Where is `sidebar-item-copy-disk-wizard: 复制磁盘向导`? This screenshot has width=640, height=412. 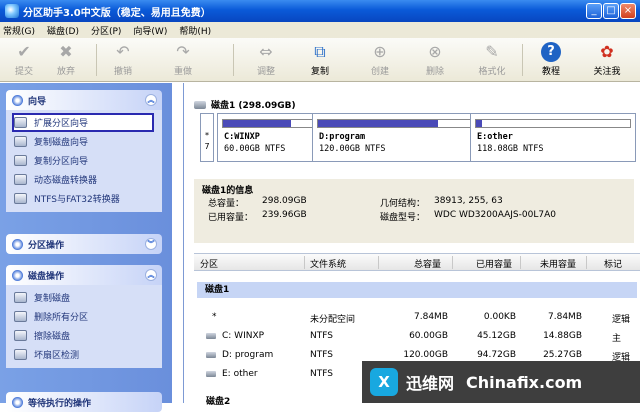
sidebar-item-copy-disk-wizard: 复制磁盘向导 is located at coordinates (87, 141).